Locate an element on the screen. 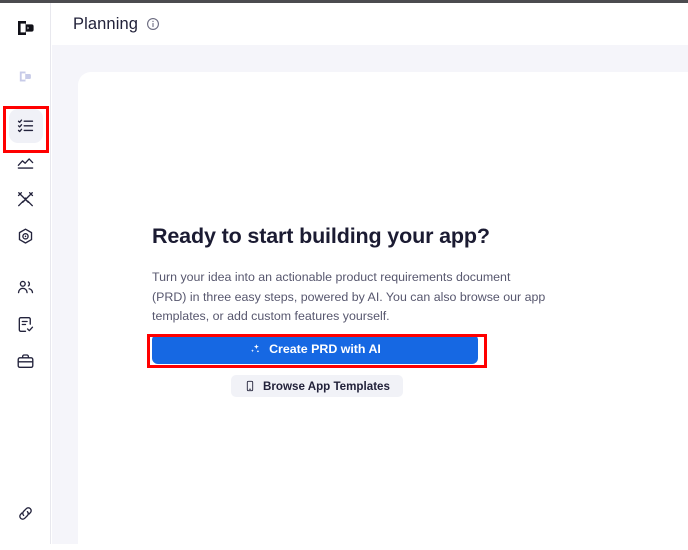 The height and width of the screenshot is (550, 688). sidebar-item-build is located at coordinates (25, 199).